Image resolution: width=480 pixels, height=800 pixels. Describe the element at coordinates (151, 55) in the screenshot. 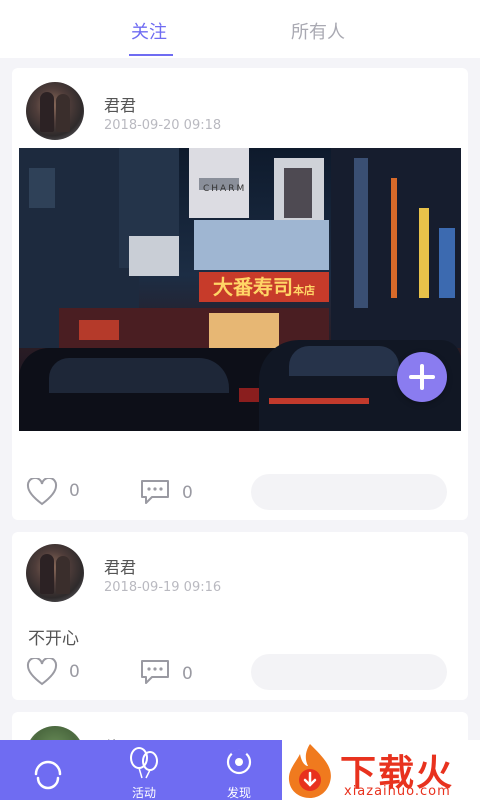

I see `active-tab-indicator` at that location.